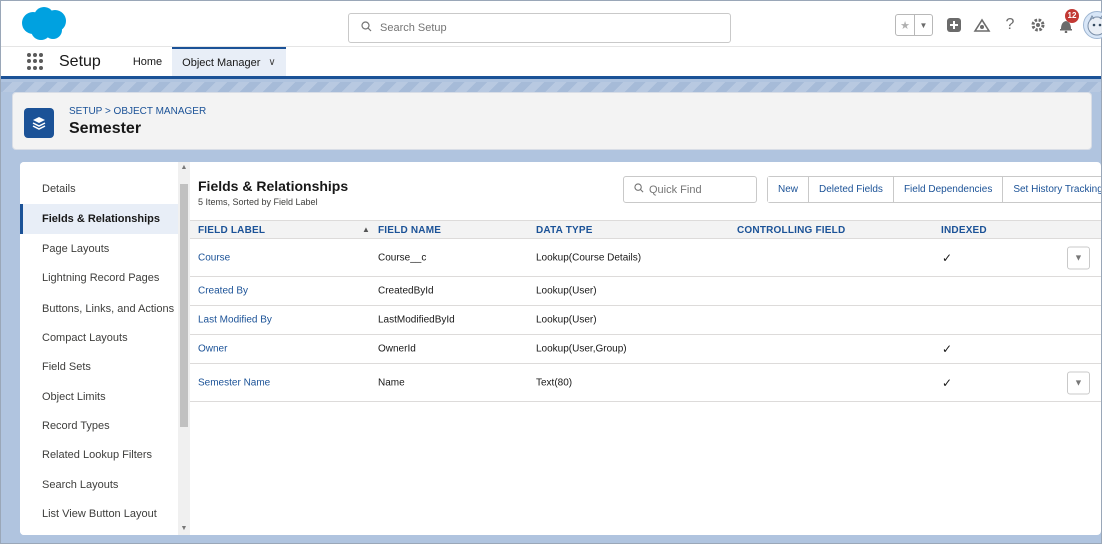 The image size is (1102, 544). I want to click on search-input, so click(540, 28).